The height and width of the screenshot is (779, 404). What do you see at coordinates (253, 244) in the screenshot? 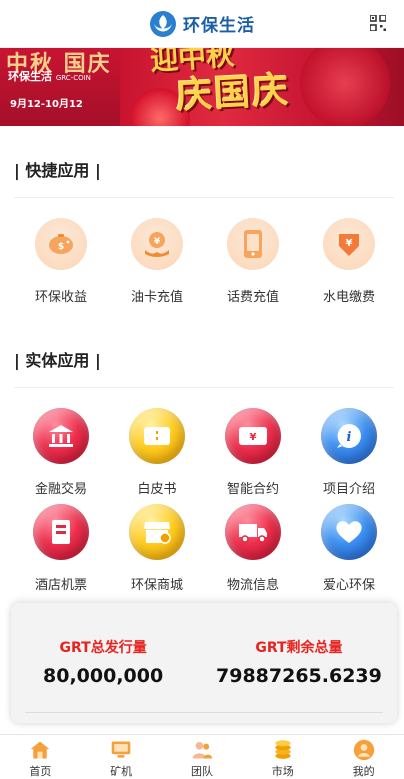
I see `phone-icon` at bounding box center [253, 244].